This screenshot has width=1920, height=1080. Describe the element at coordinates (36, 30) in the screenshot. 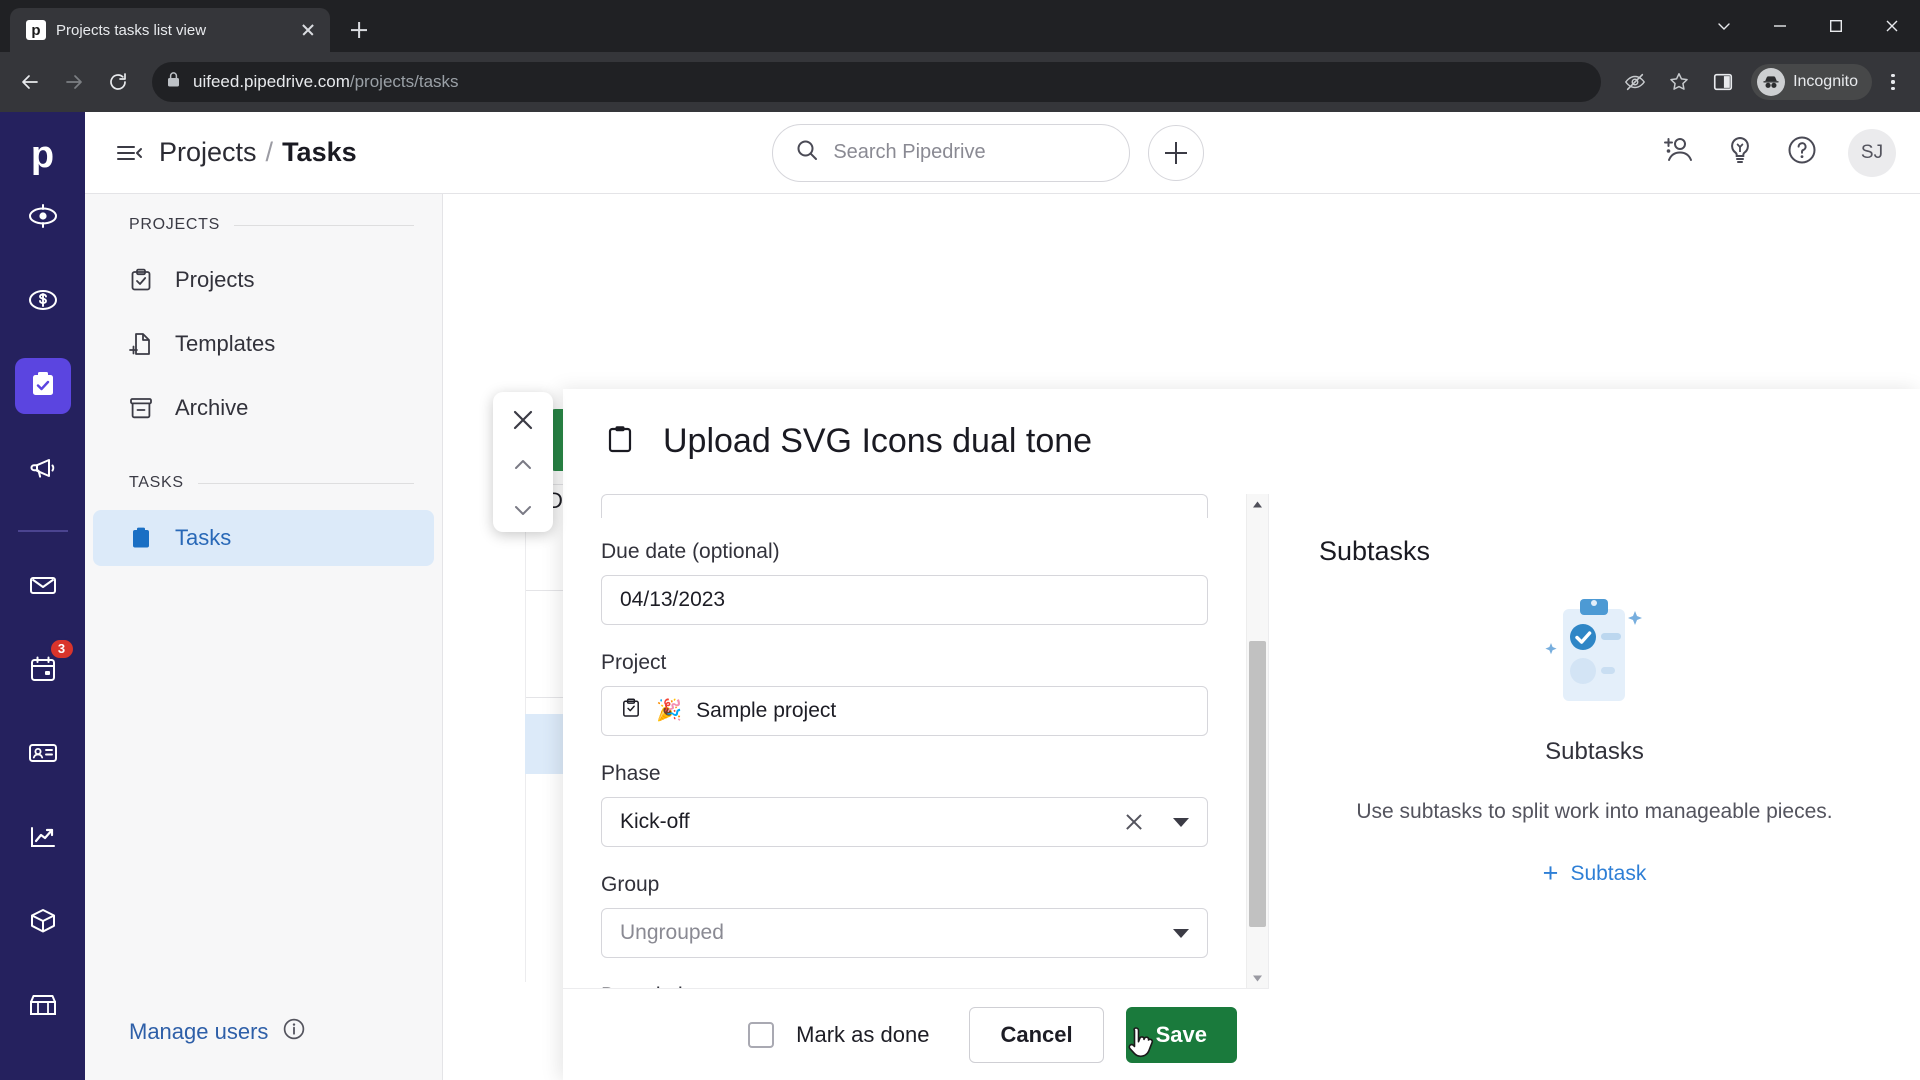

I see `pipedrive-favicon-icon: p` at that location.